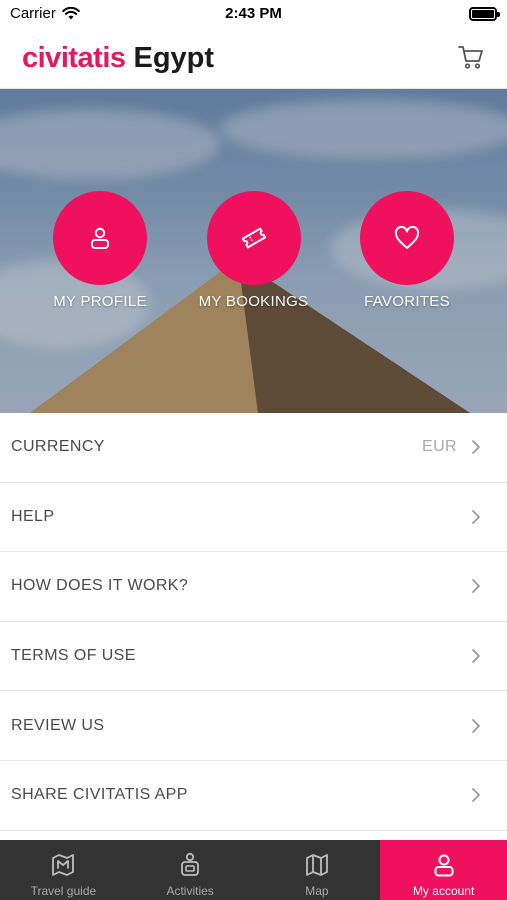 This screenshot has width=507, height=900. I want to click on guide-map-icon, so click(63, 865).